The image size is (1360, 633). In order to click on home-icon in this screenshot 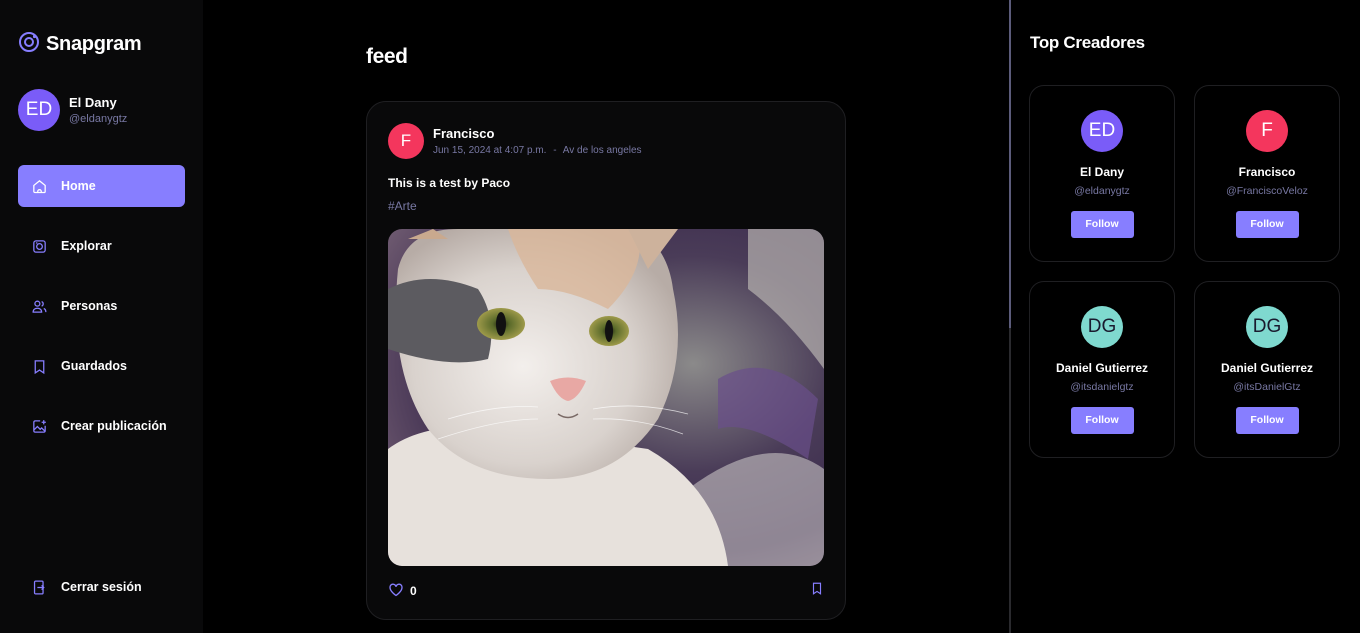, I will do `click(39, 186)`.